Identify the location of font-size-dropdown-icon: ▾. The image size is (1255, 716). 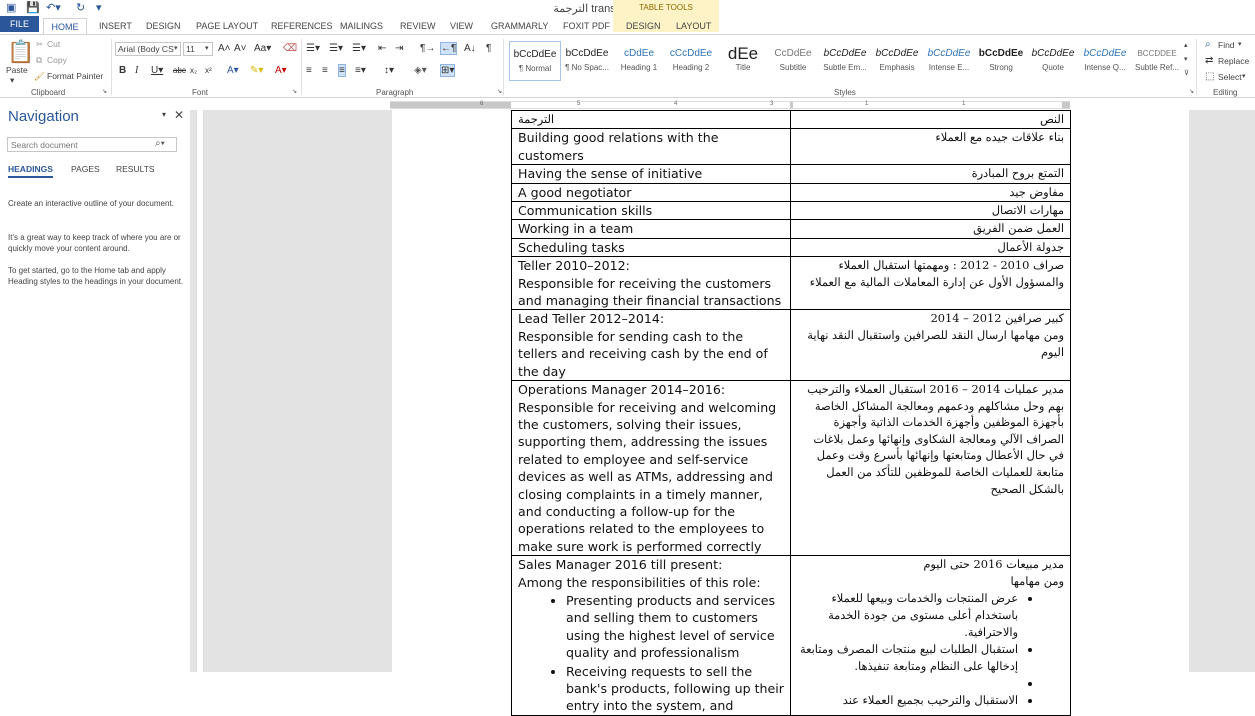
(207, 48).